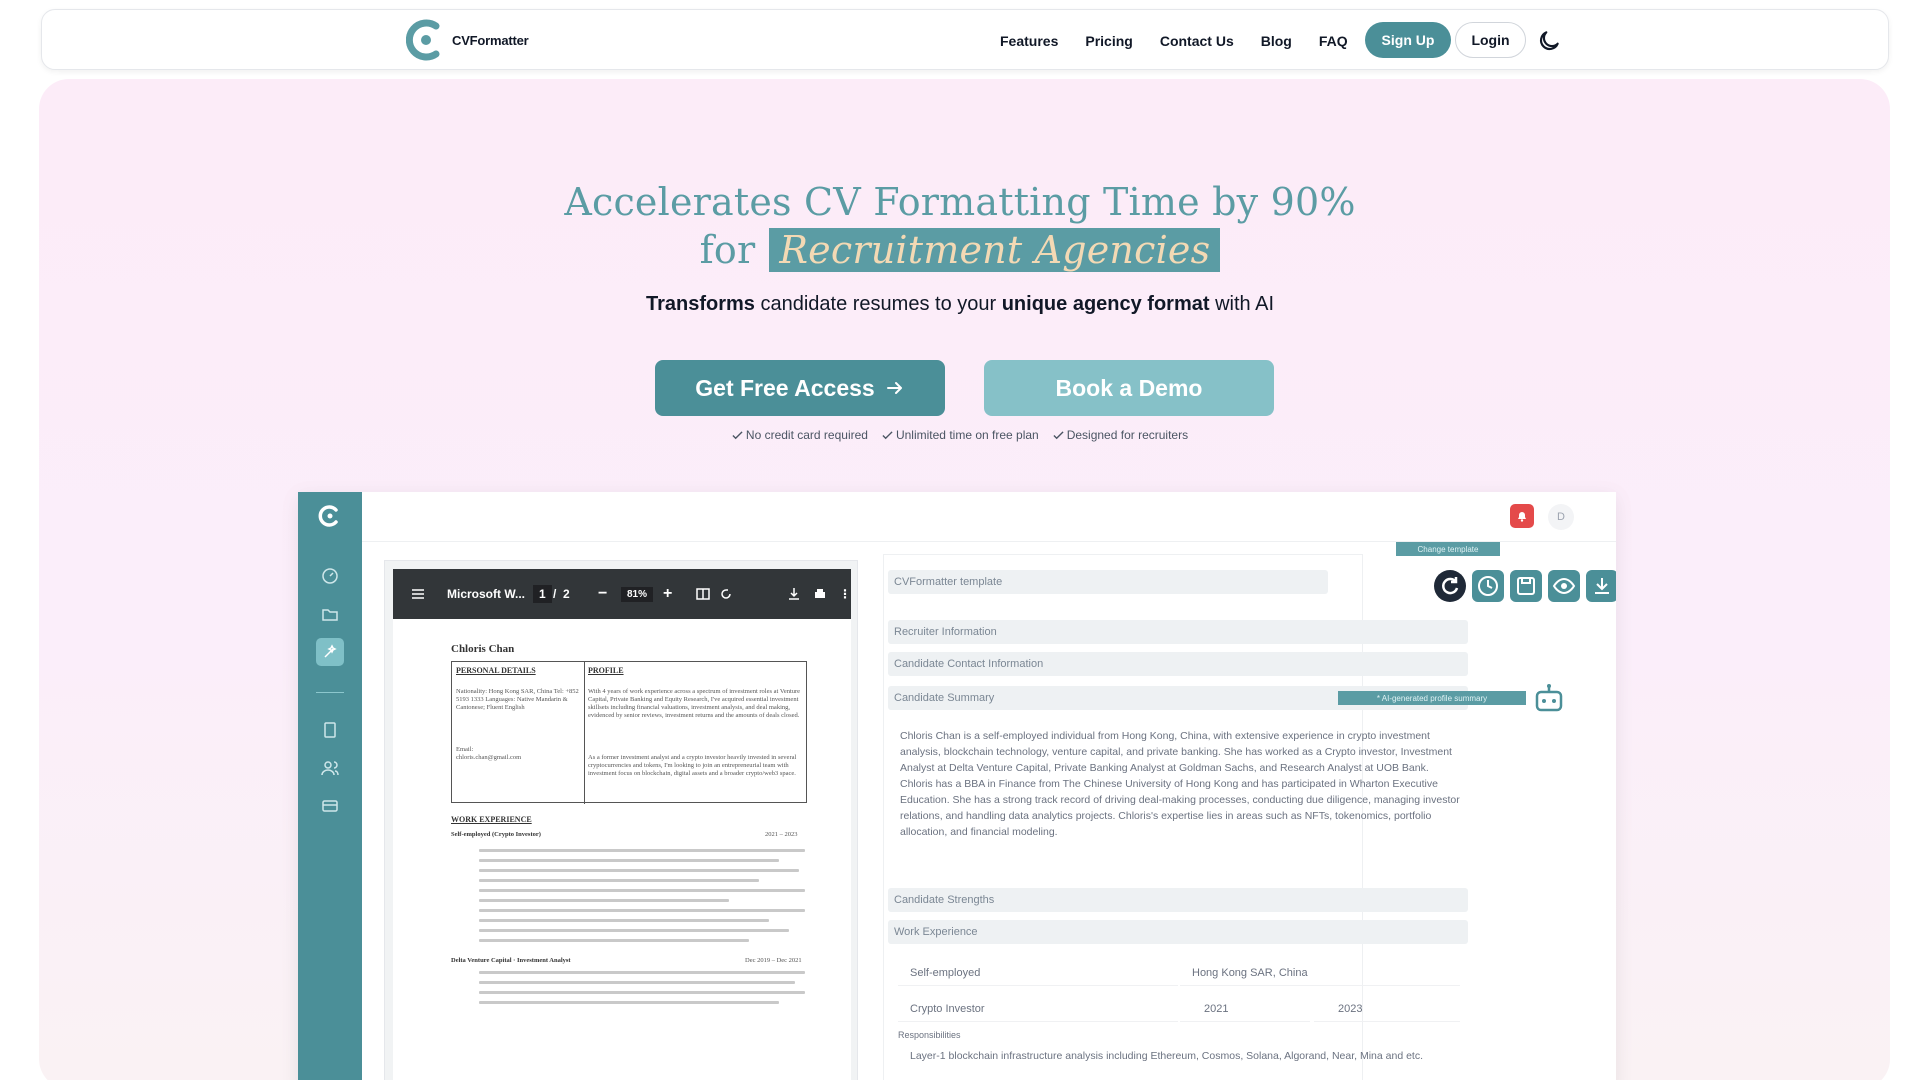  I want to click on nav-link-features: Features, so click(1029, 41).